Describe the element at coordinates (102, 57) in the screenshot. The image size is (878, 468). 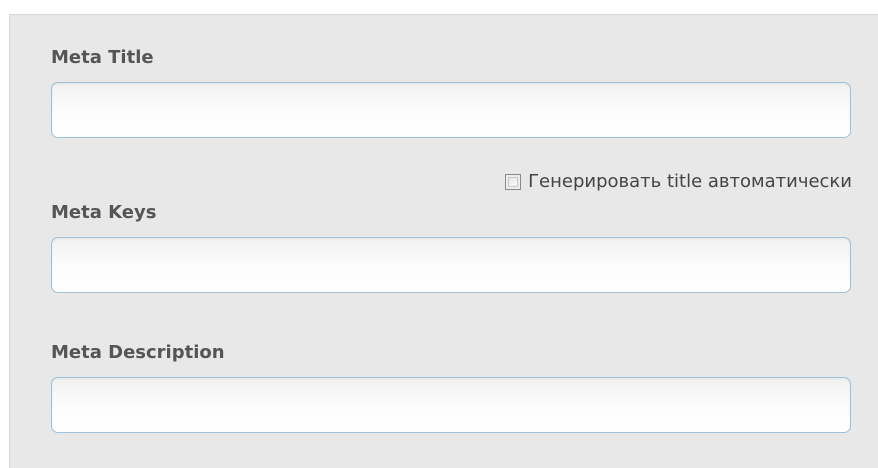
I see `meta-title-label: Meta Title` at that location.